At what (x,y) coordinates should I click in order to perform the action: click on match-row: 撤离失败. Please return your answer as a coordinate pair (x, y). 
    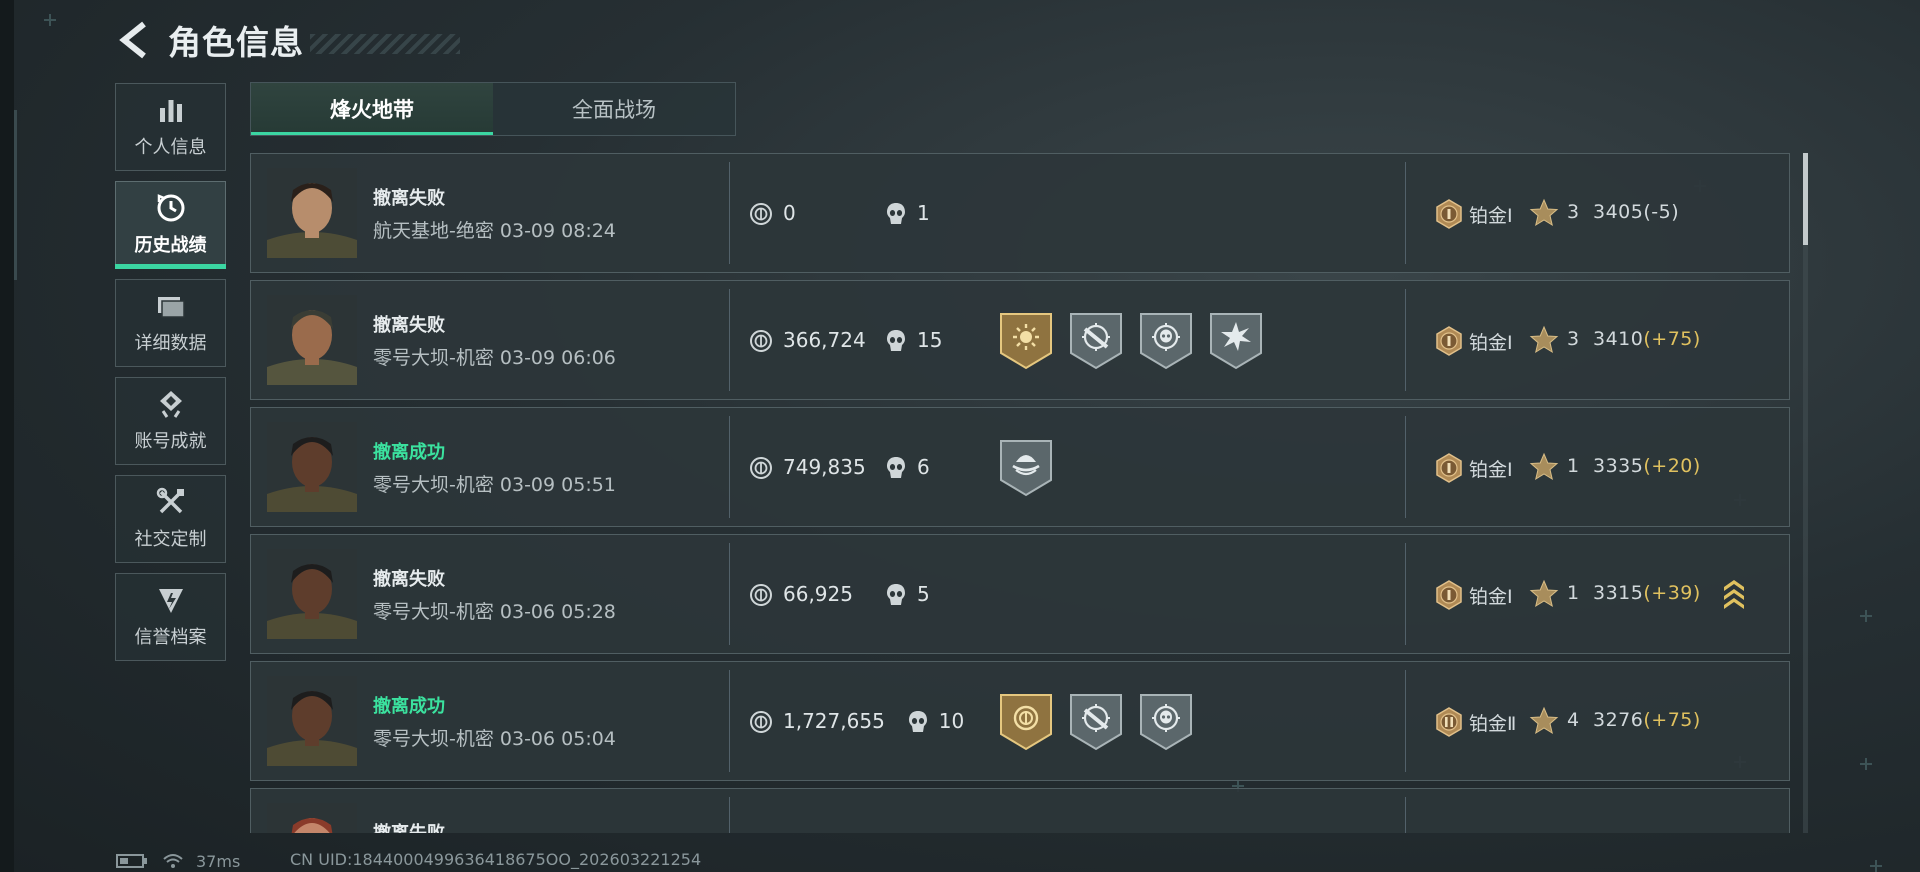
    Looking at the image, I should click on (1020, 810).